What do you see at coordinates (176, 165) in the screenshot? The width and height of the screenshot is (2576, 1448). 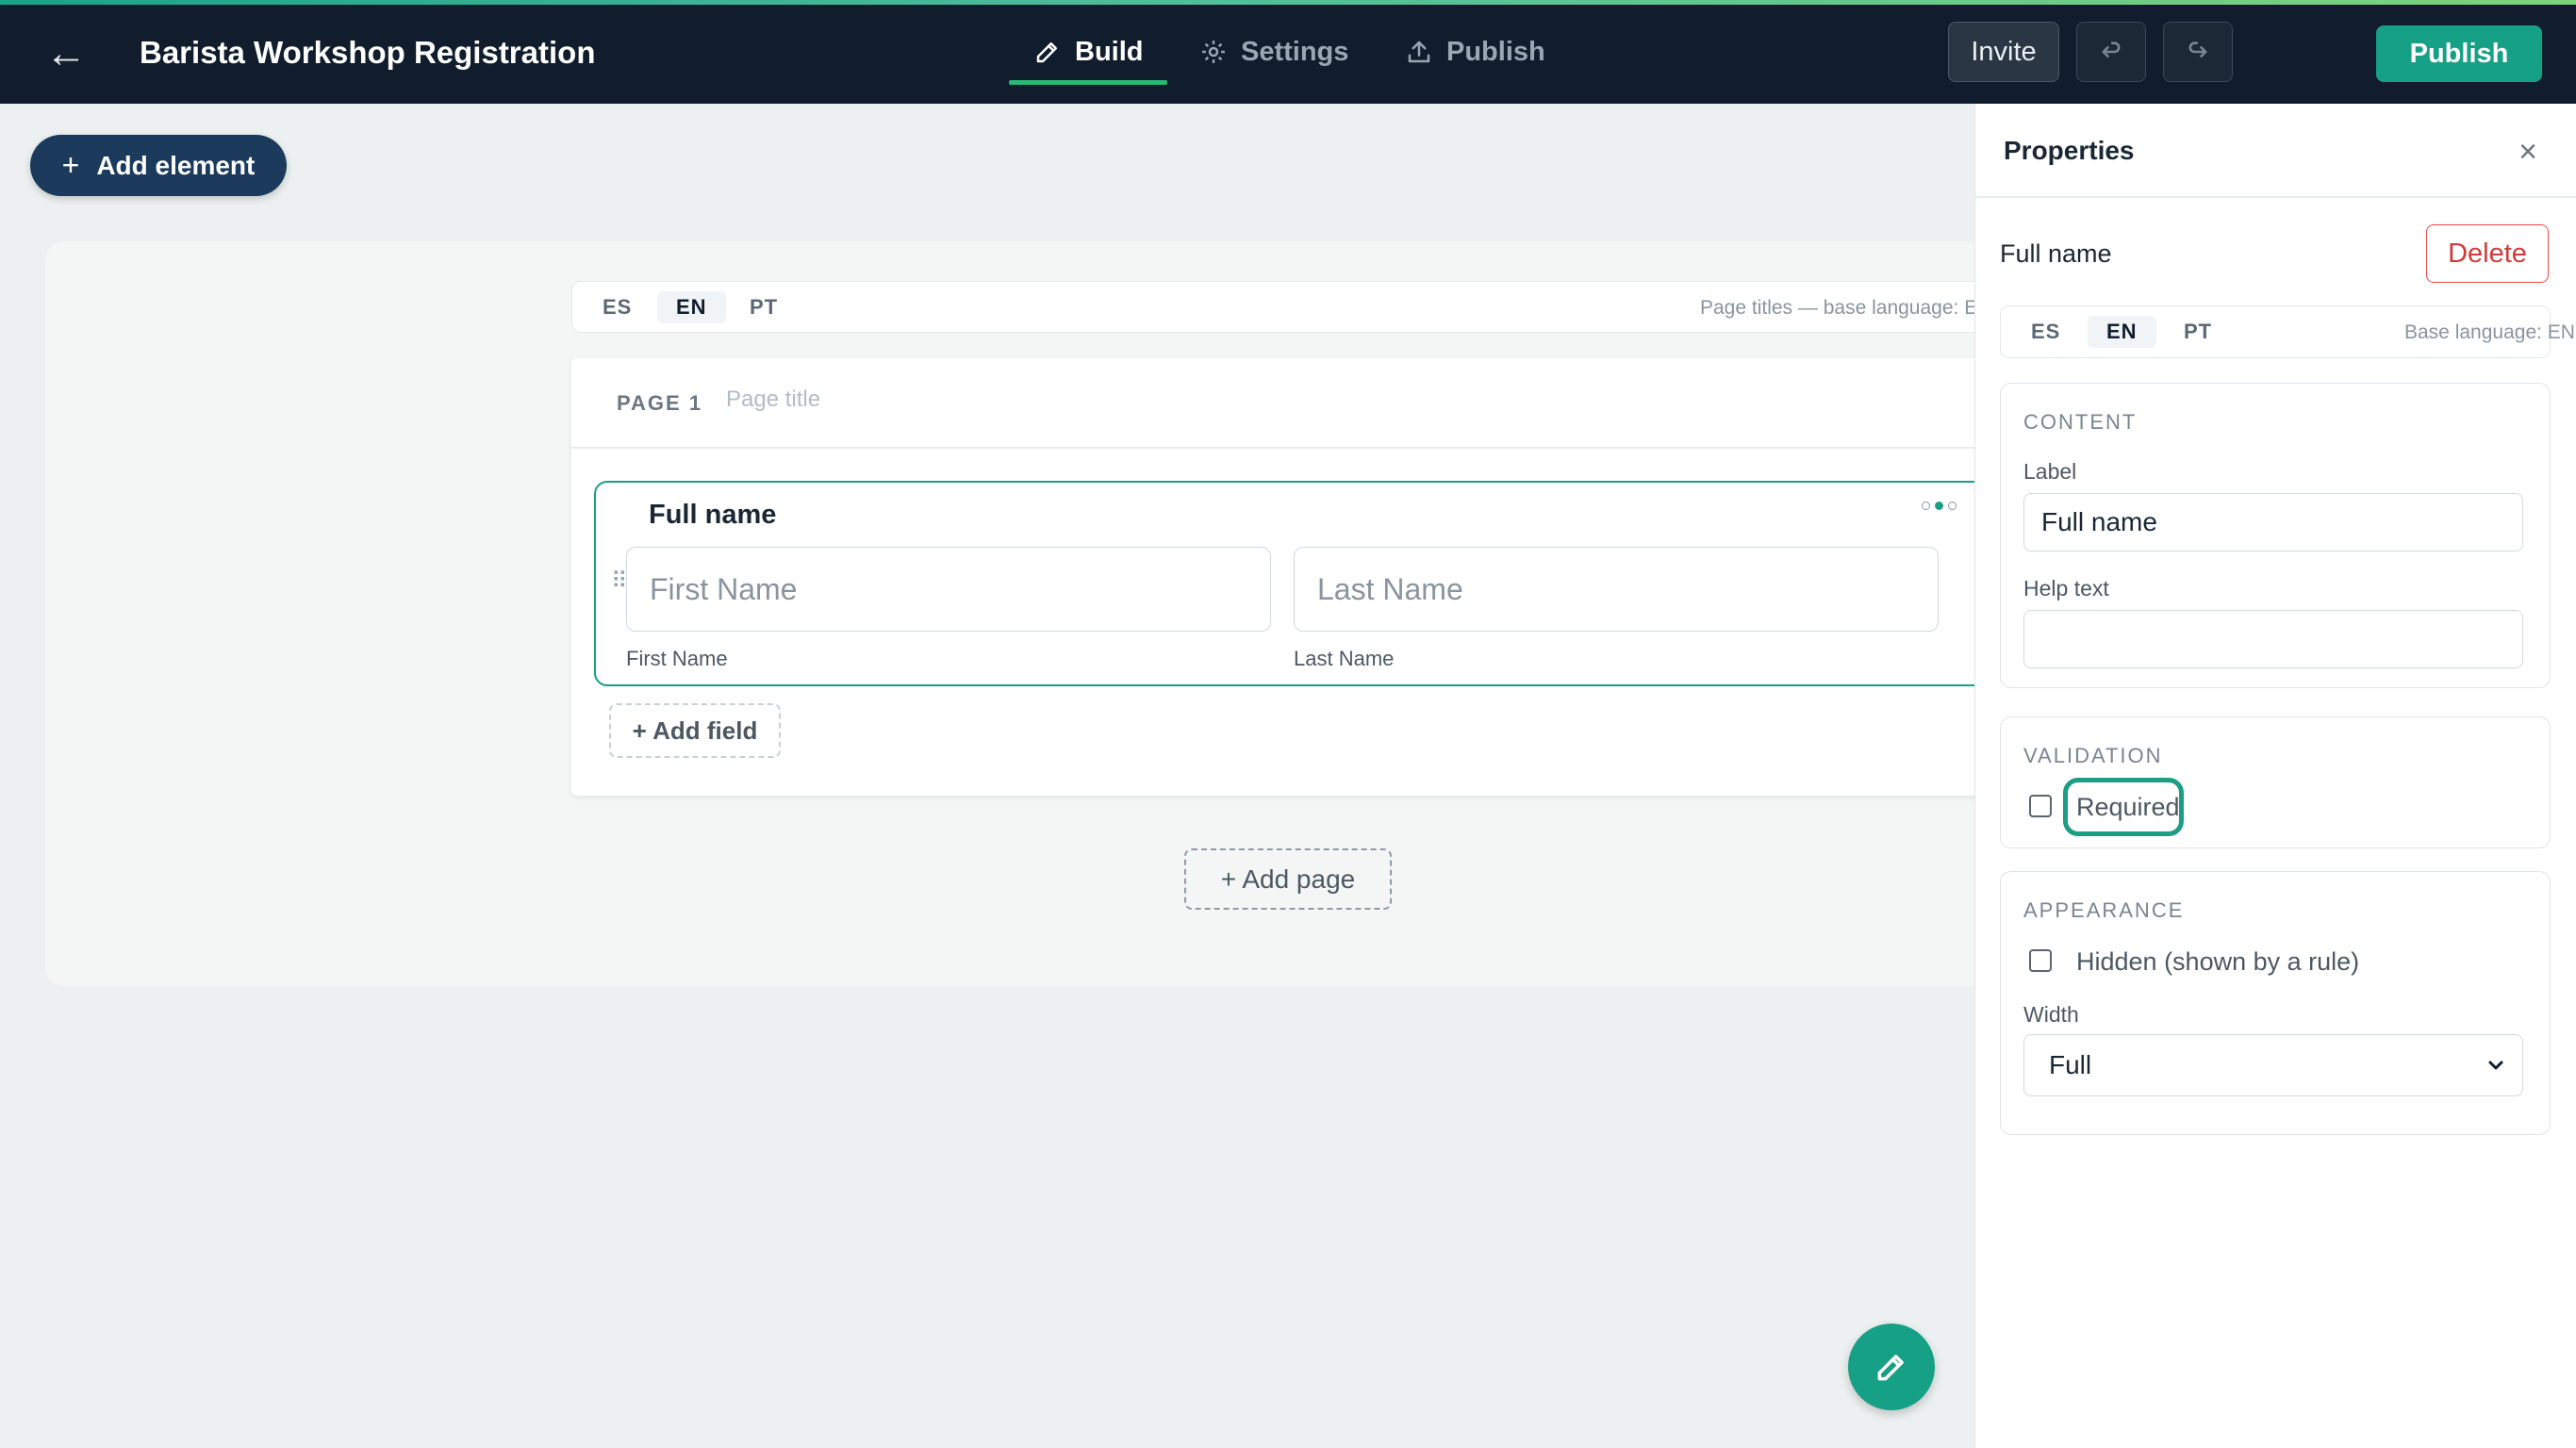 I see `add-element-label: Add element` at bounding box center [176, 165].